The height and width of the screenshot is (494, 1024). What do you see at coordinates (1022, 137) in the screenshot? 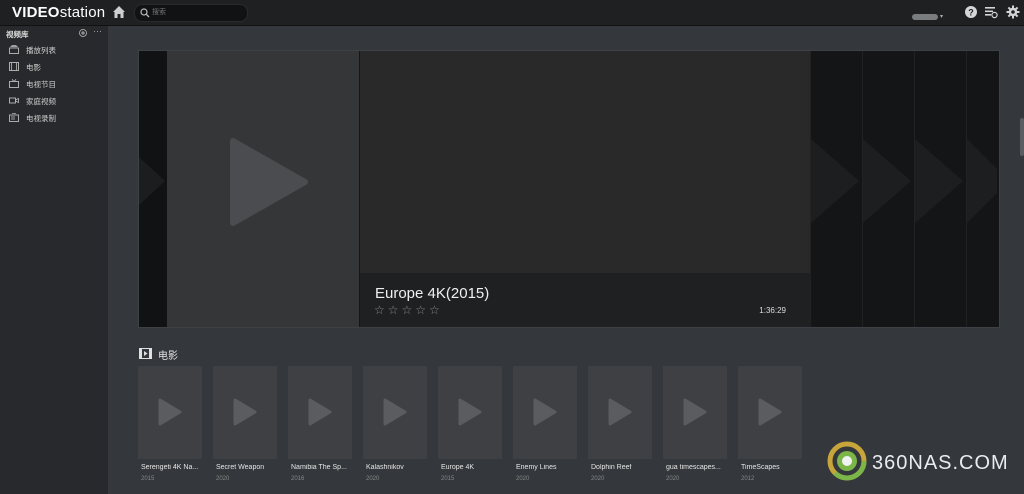
I see `scrollbar-thumb` at bounding box center [1022, 137].